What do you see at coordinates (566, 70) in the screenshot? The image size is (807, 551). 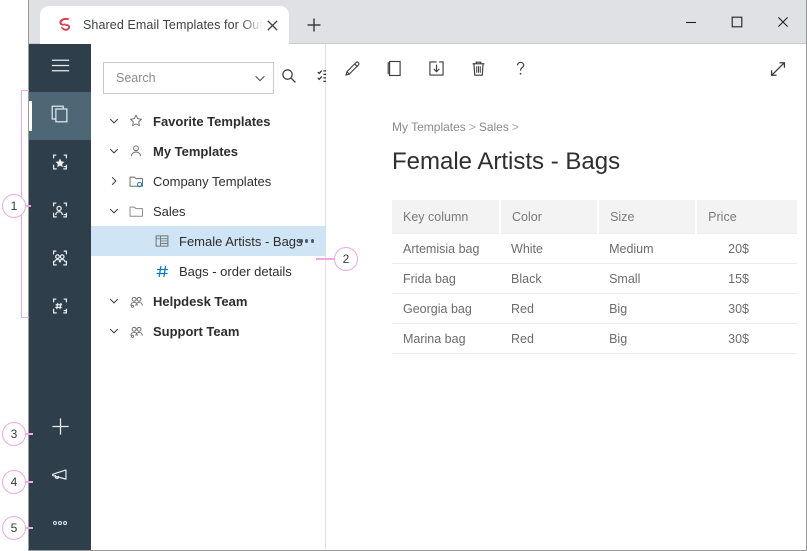 I see `content-toolbar` at bounding box center [566, 70].